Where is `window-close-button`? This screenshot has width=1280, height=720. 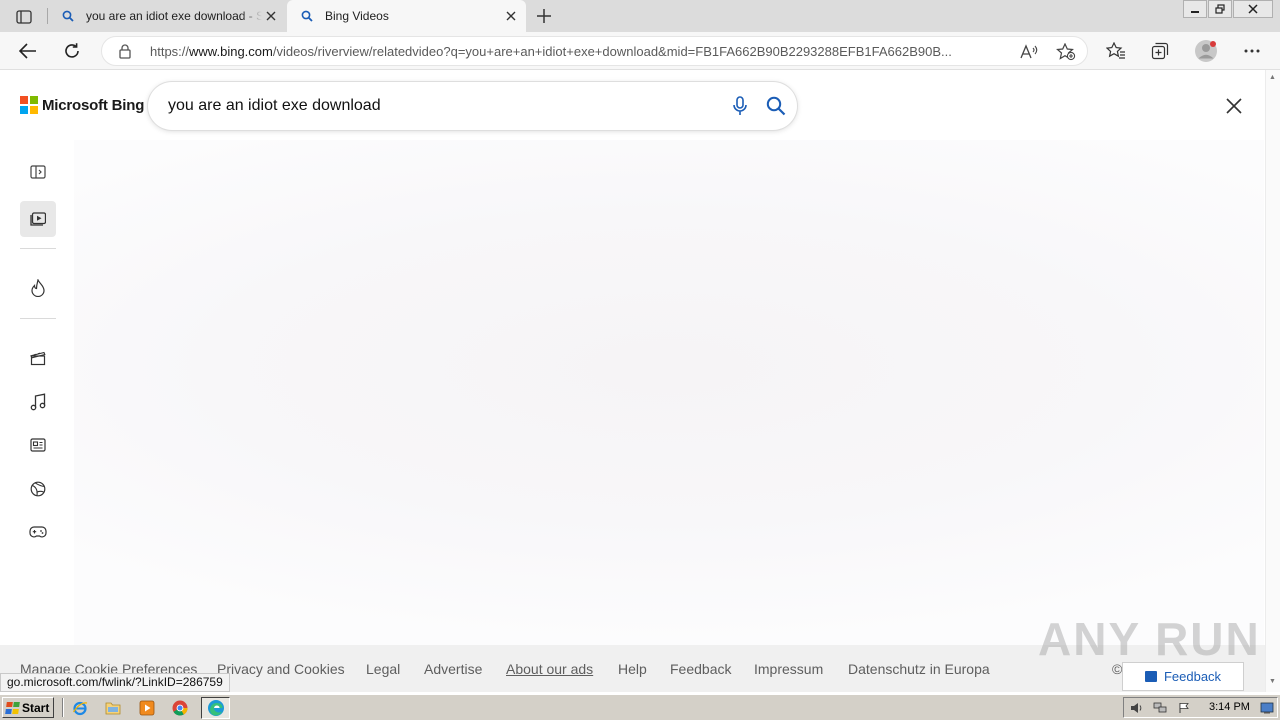 window-close-button is located at coordinates (1253, 9).